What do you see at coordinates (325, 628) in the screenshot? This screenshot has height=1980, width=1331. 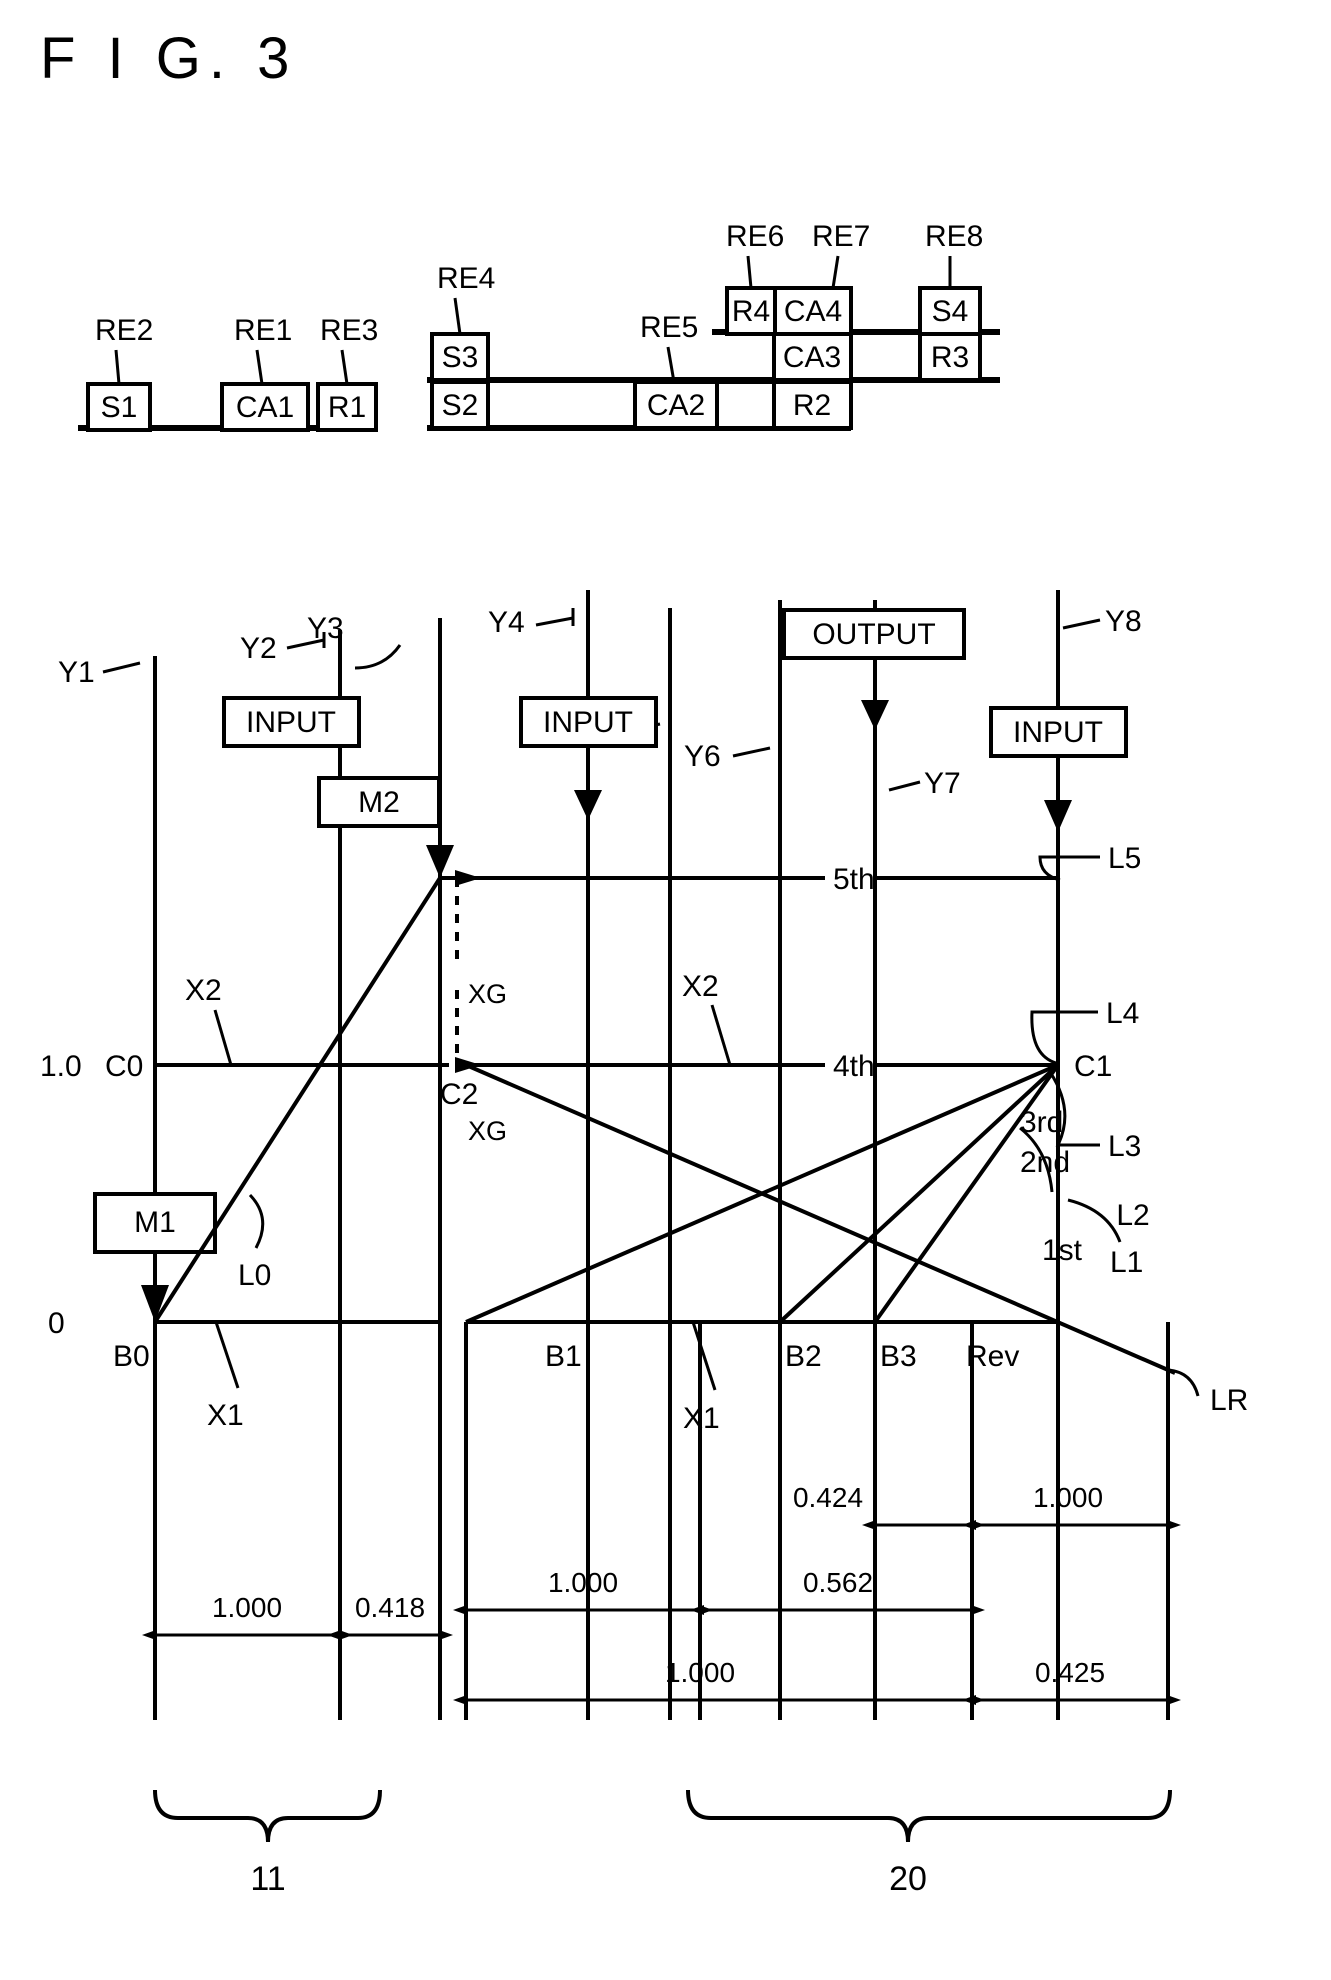 I see `axis-label-y3: Y3` at bounding box center [325, 628].